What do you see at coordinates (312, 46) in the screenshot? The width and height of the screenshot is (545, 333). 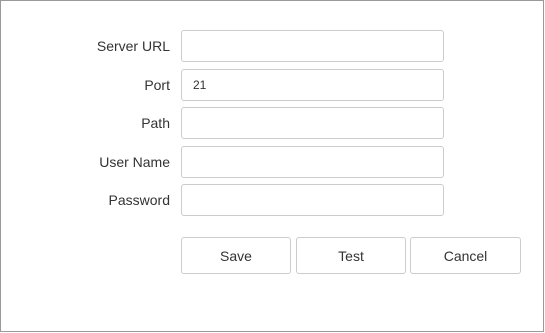 I see `server-url-input` at bounding box center [312, 46].